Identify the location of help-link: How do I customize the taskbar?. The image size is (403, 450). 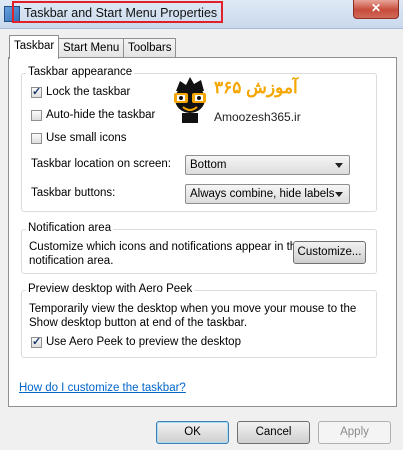
(102, 388).